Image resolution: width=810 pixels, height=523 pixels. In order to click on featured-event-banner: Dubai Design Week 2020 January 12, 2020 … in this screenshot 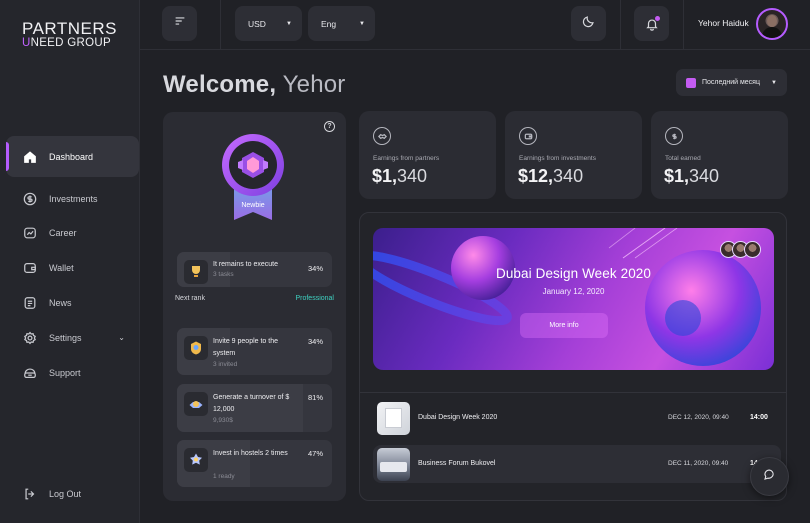, I will do `click(573, 299)`.